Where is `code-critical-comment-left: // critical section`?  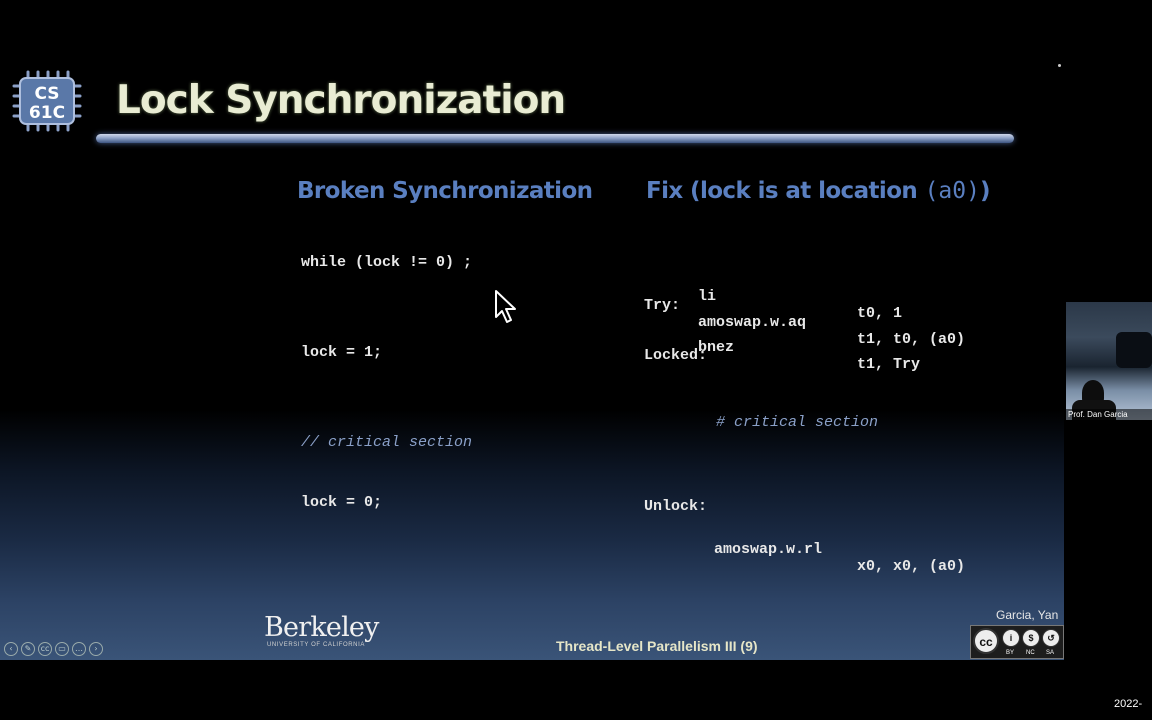
code-critical-comment-left: // critical section is located at coordinates (387, 442).